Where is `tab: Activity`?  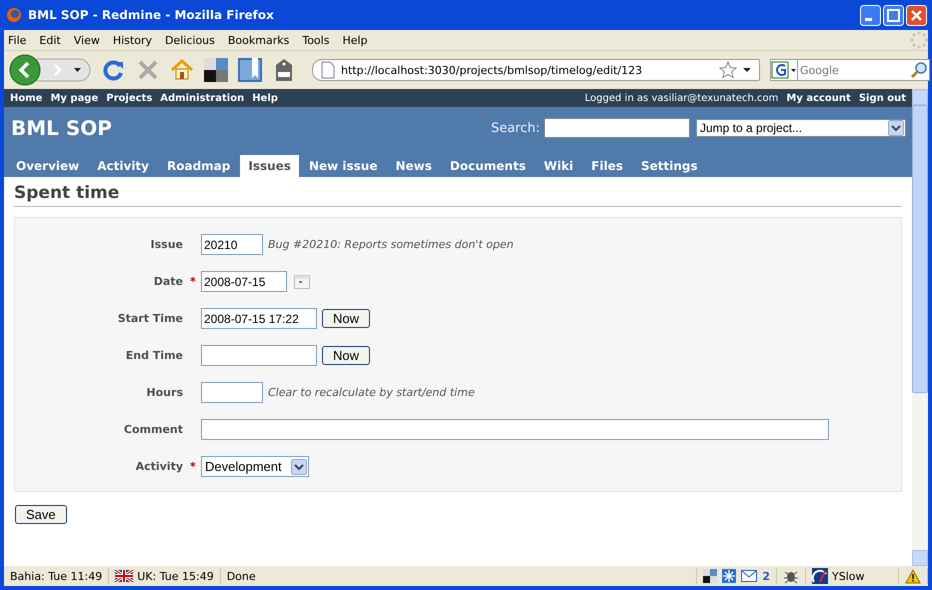
tab: Activity is located at coordinates (123, 166).